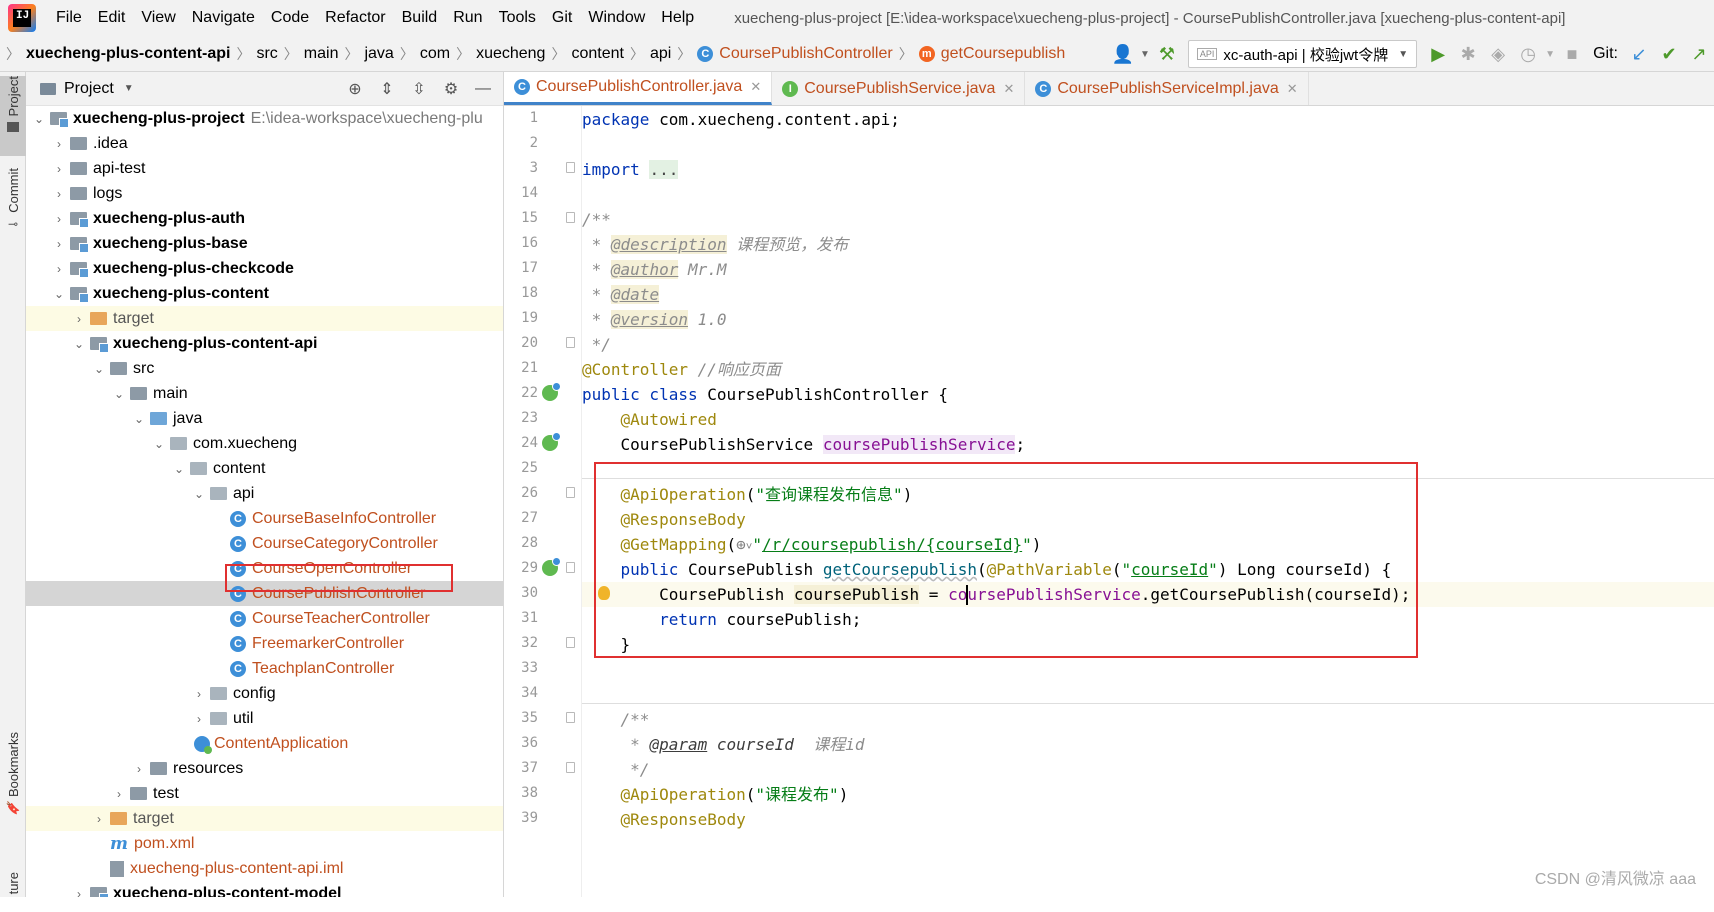  Describe the element at coordinates (551, 566) in the screenshot. I see `spring-endpoint-gutter-icon` at that location.